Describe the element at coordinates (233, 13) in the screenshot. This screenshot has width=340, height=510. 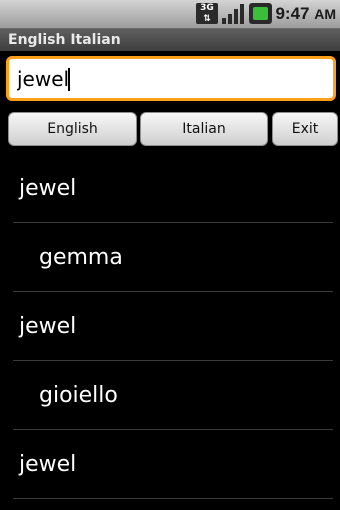
I see `signal-strength-icon` at that location.